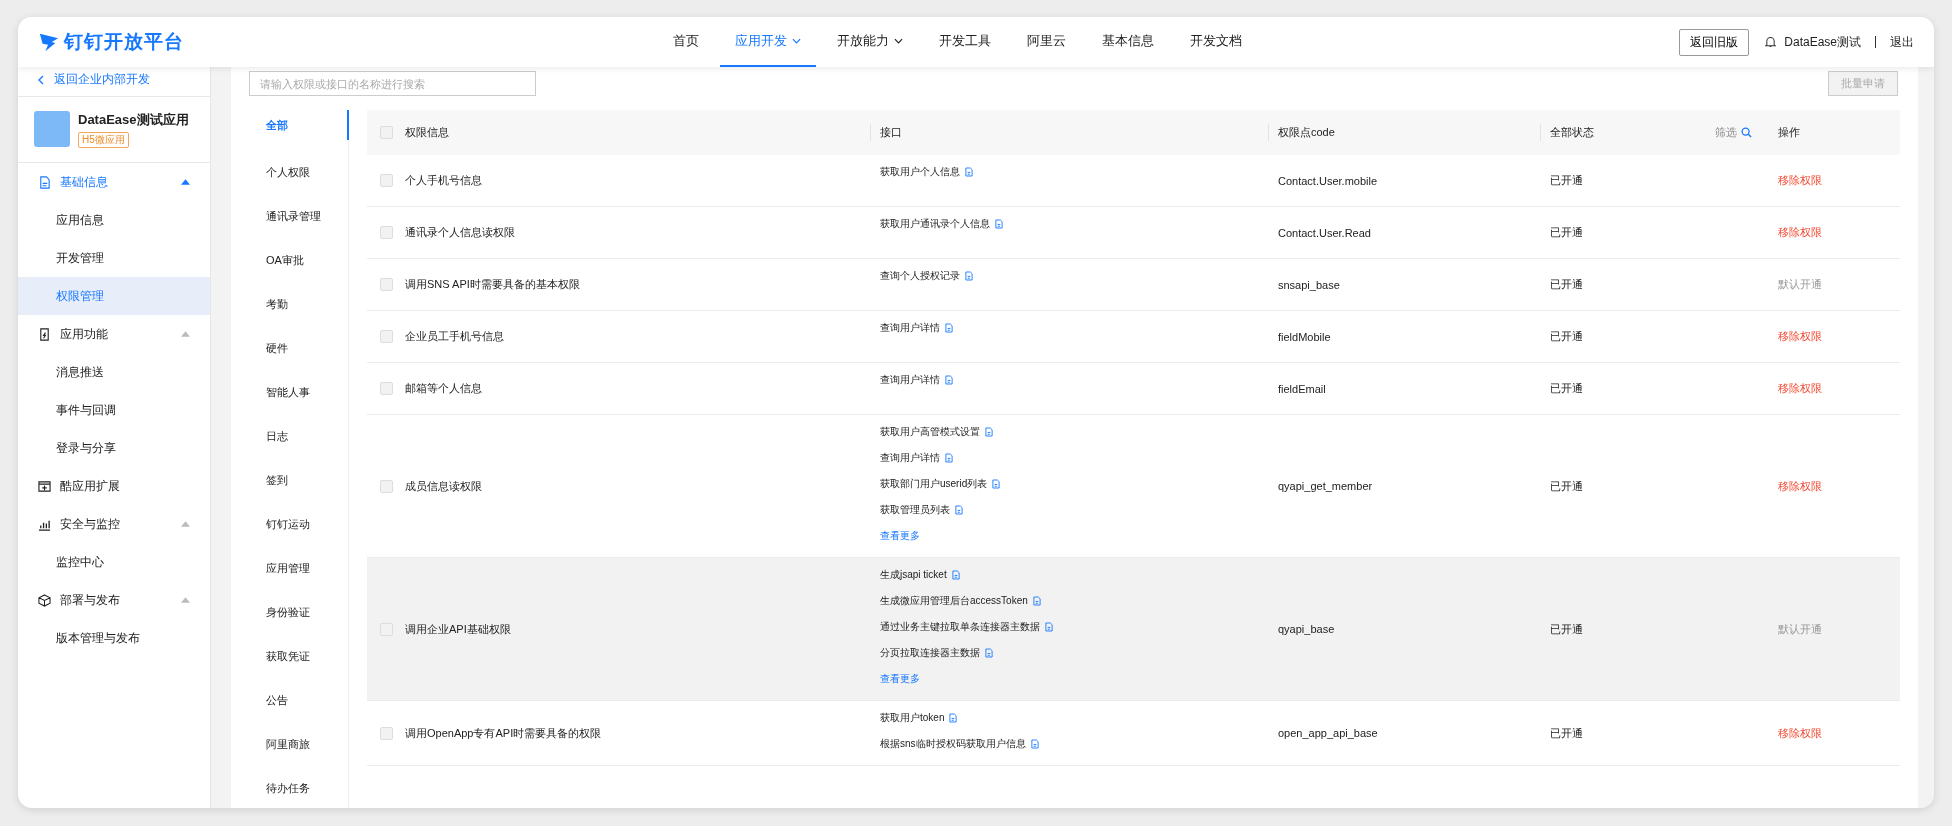  What do you see at coordinates (298, 787) in the screenshot?
I see `category-tab: 待办任务` at bounding box center [298, 787].